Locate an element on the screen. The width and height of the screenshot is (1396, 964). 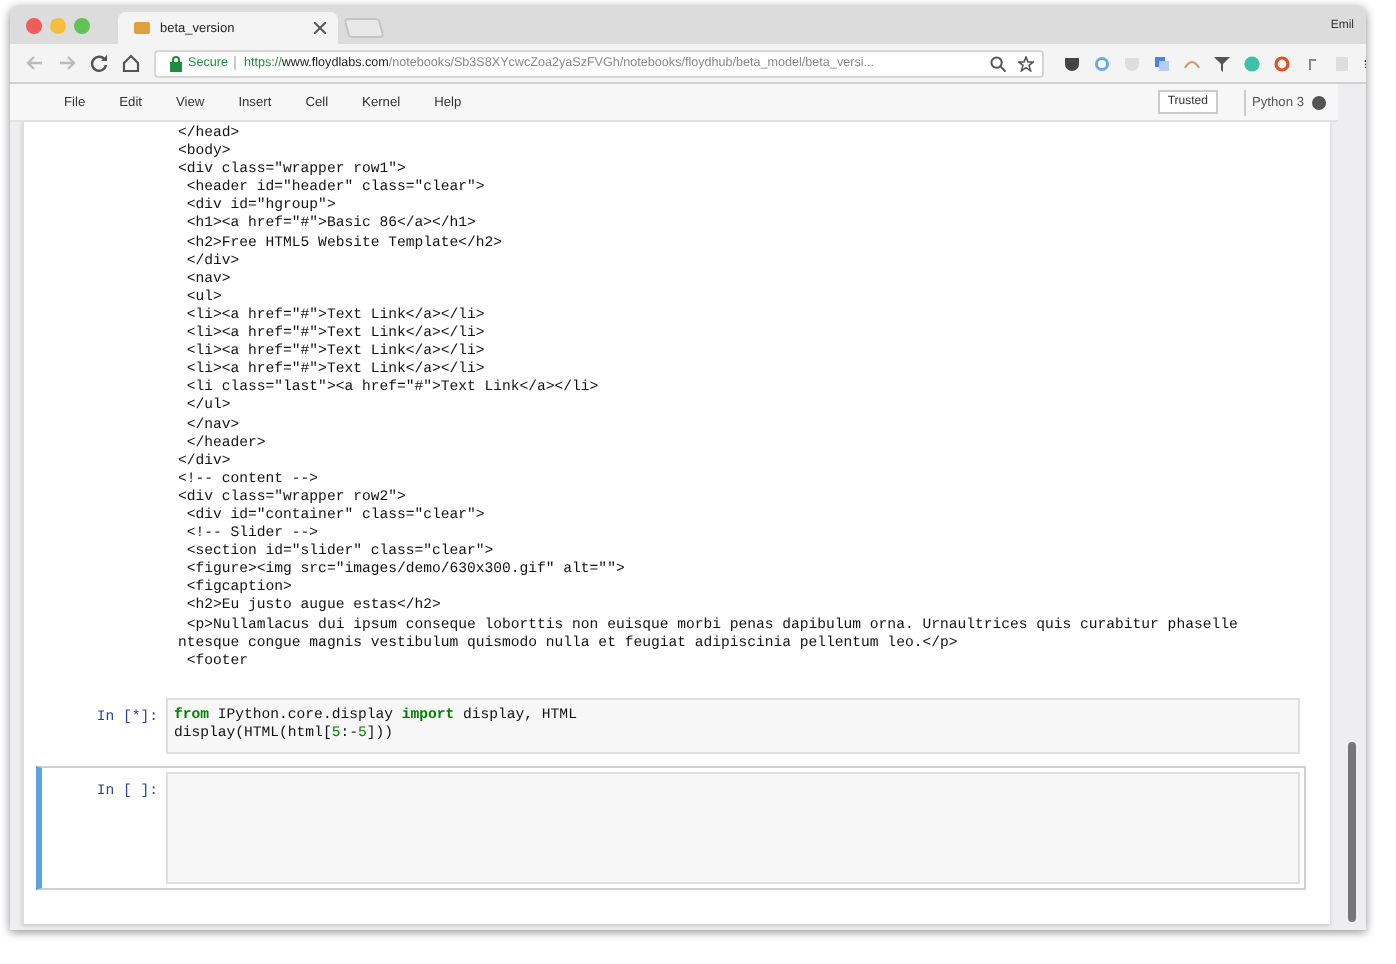
scrollbar-thumb is located at coordinates (1352, 832).